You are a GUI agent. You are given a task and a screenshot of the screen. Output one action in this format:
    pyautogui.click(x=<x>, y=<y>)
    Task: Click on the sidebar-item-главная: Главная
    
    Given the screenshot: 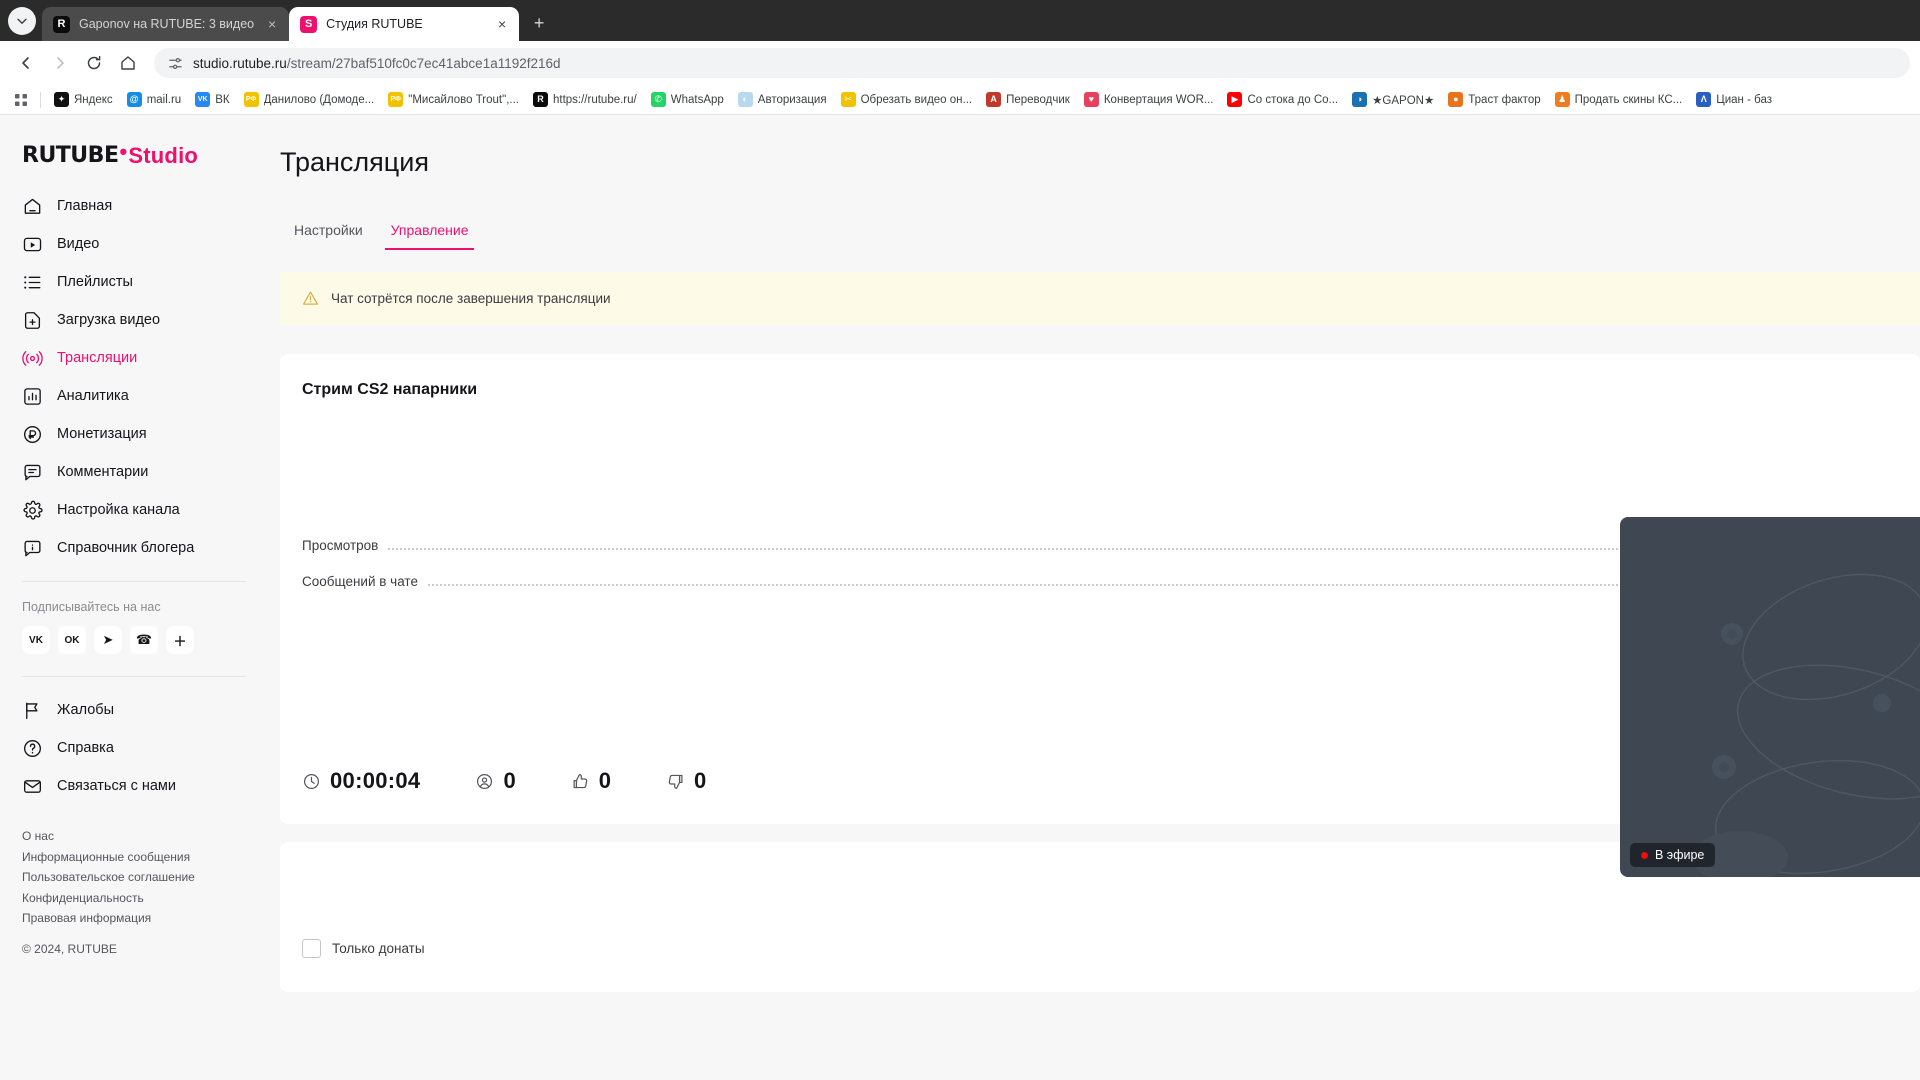 What is the action you would take?
    pyautogui.click(x=134, y=206)
    